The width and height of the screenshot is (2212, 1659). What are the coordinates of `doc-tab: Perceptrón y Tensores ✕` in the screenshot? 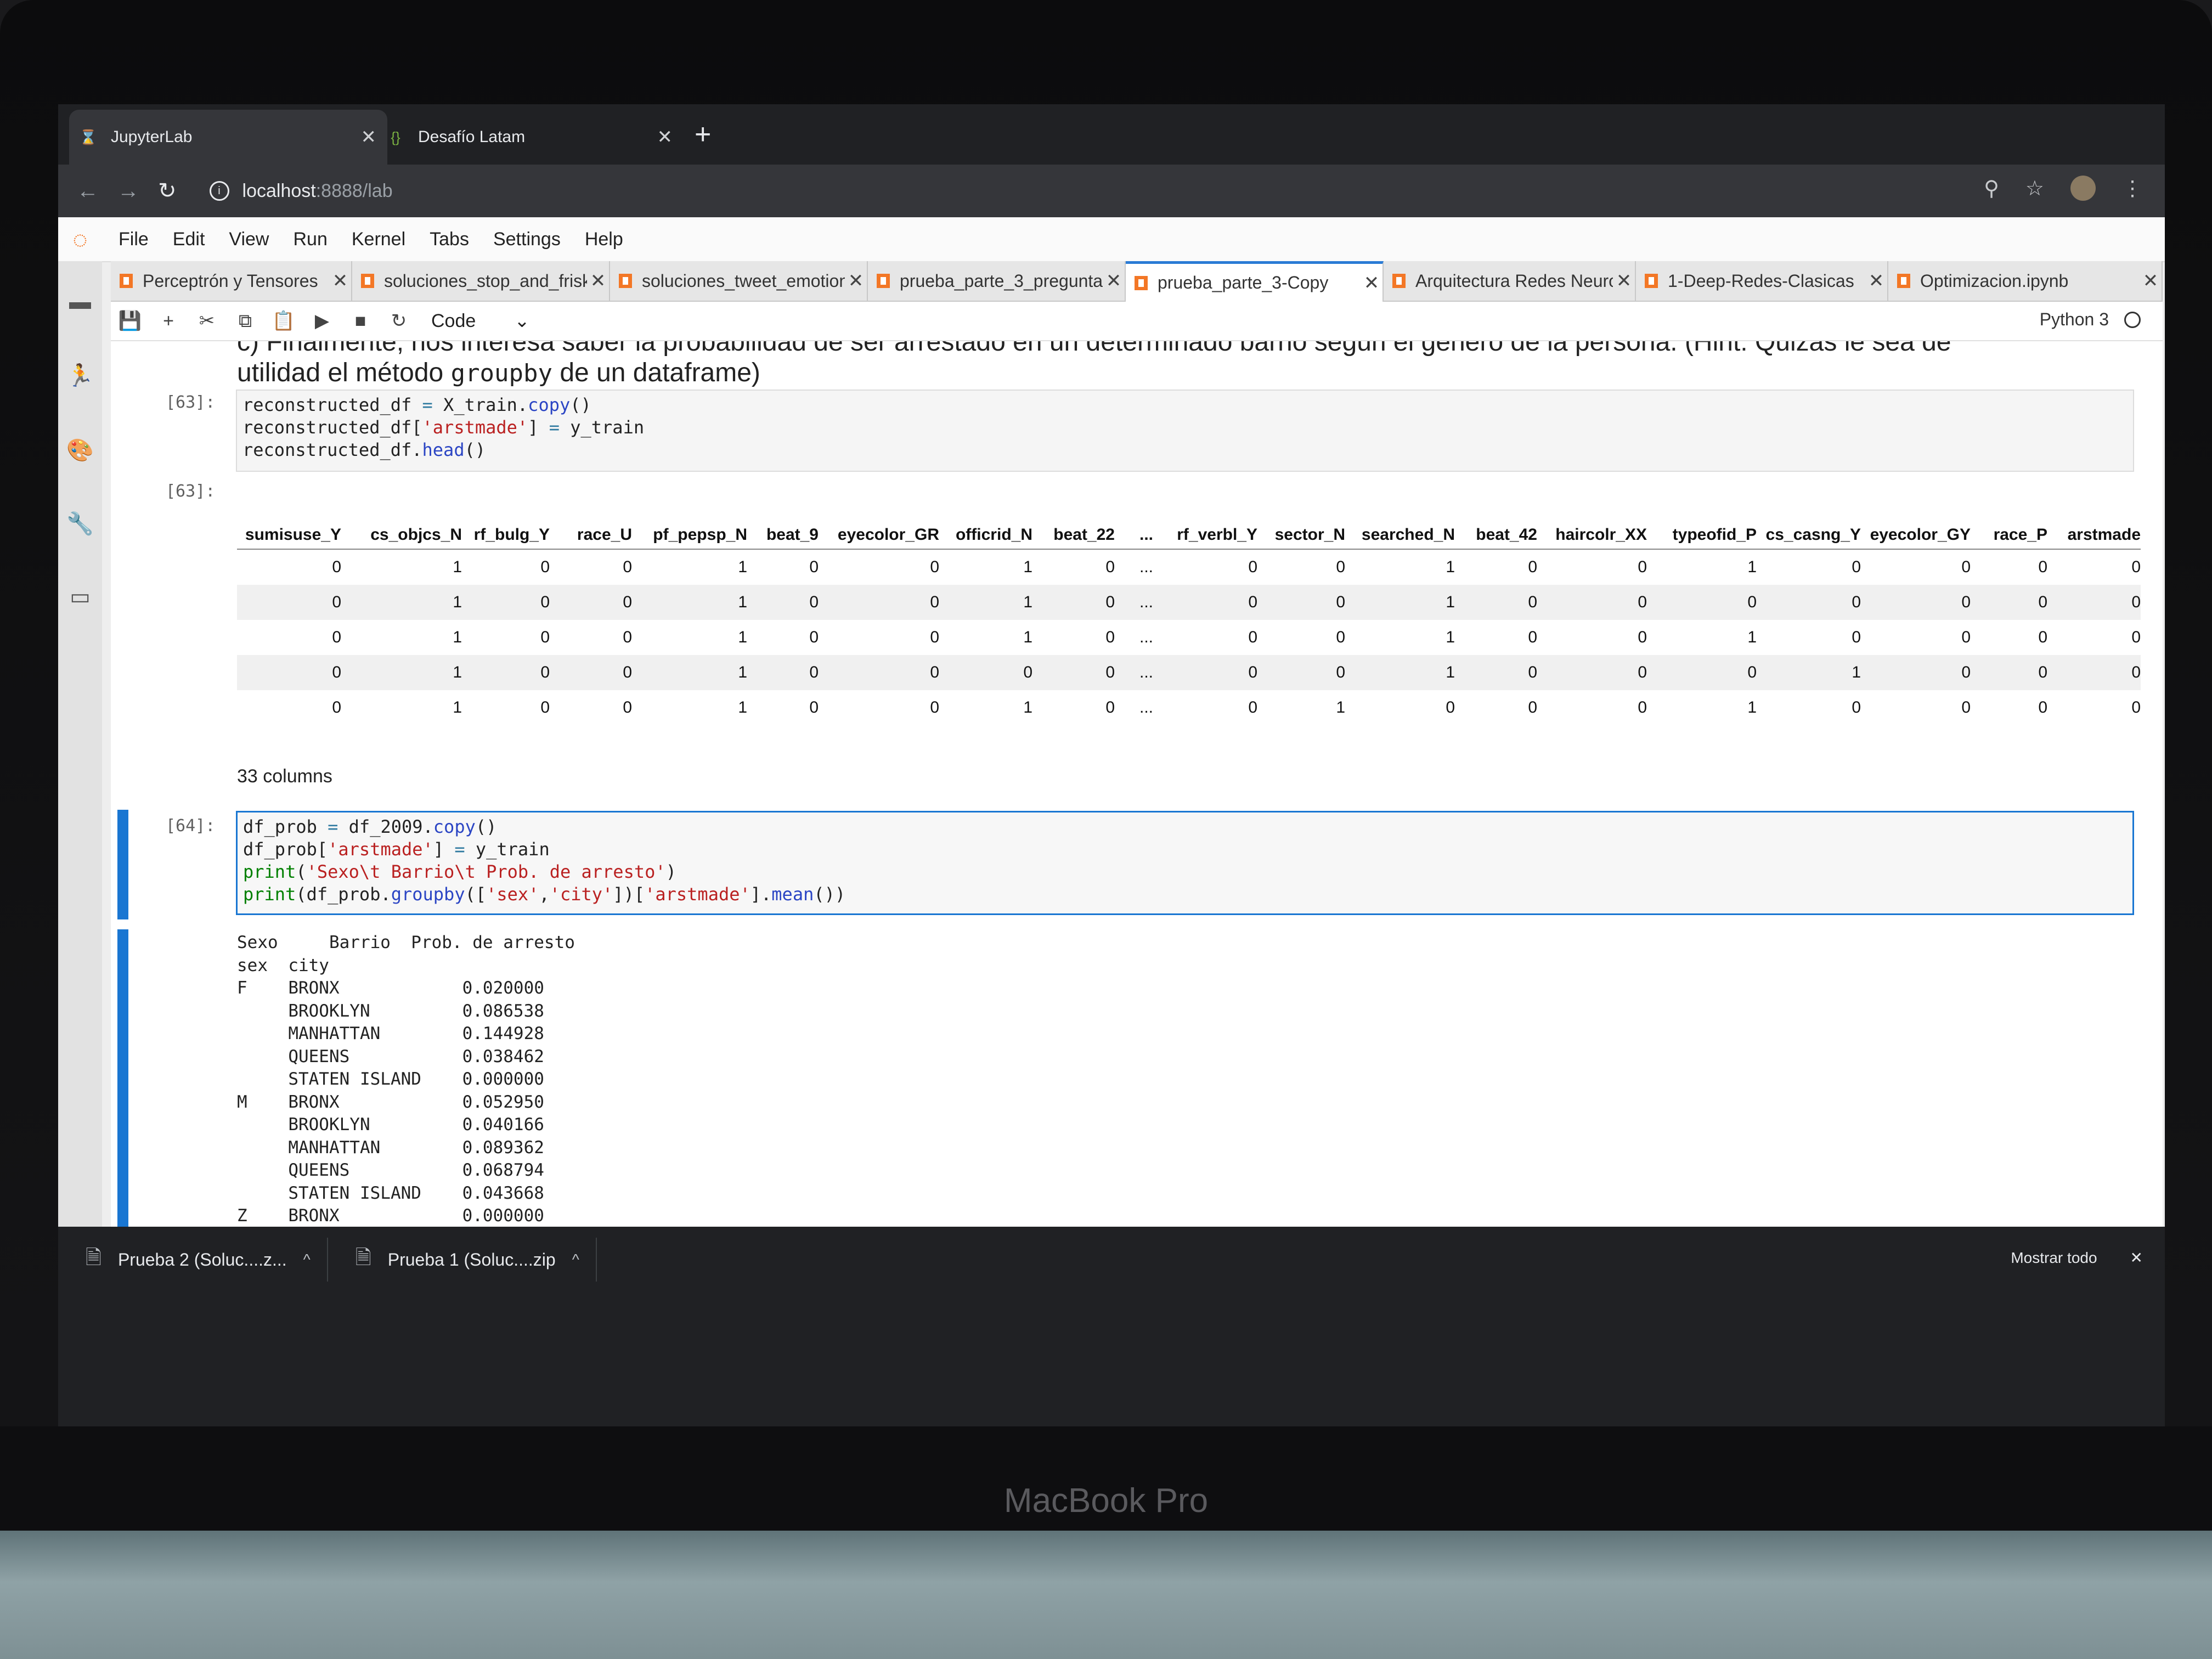 It's located at (232, 281).